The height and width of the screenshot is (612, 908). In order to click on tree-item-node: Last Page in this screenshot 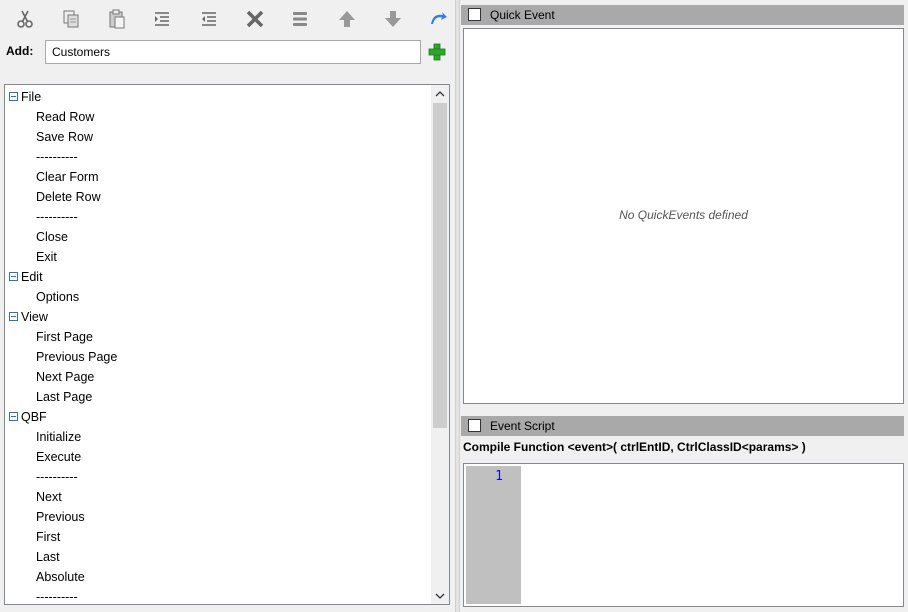, I will do `click(64, 397)`.